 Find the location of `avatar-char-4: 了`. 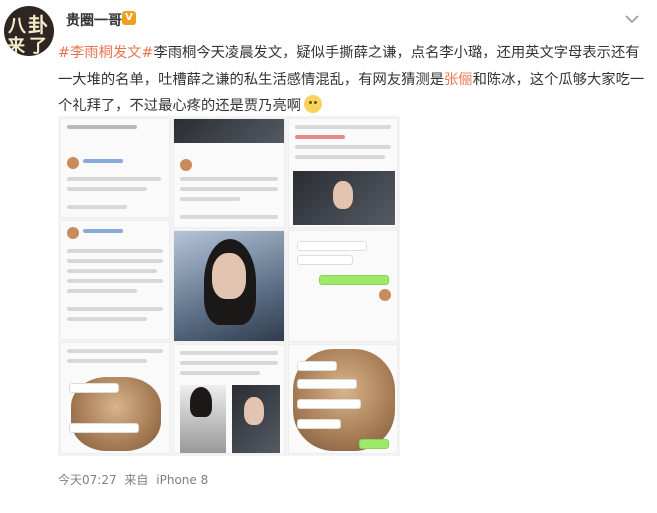

avatar-char-4: 了 is located at coordinates (38, 46).